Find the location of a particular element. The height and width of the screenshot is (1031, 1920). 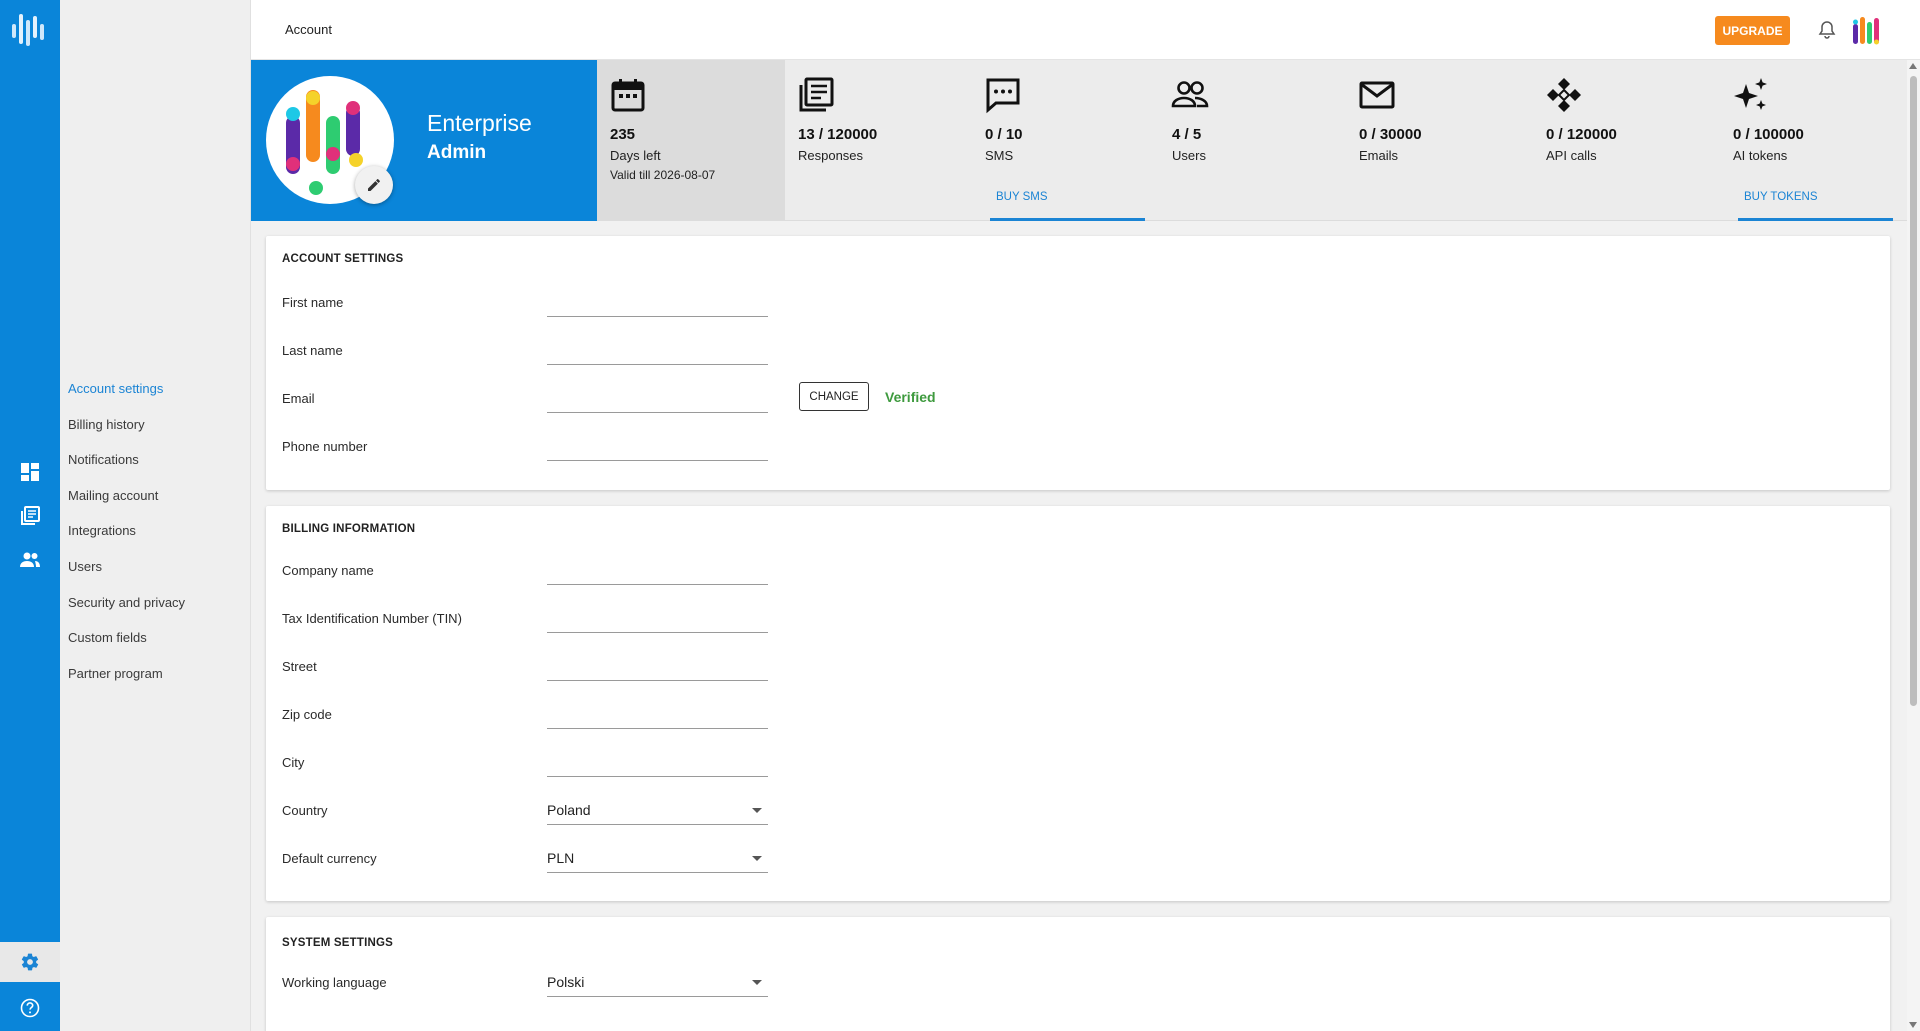

email-verified-status: Verified is located at coordinates (910, 397).